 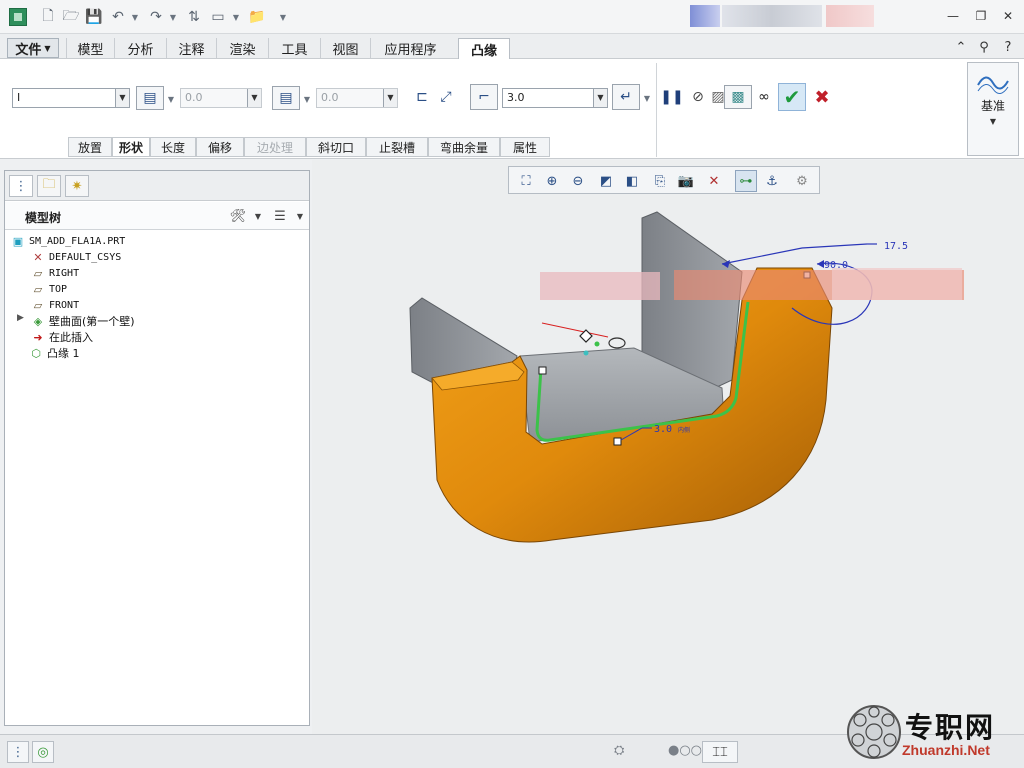 What do you see at coordinates (300, 216) in the screenshot?
I see `tree-show-dropdown-icon: ▼` at bounding box center [300, 216].